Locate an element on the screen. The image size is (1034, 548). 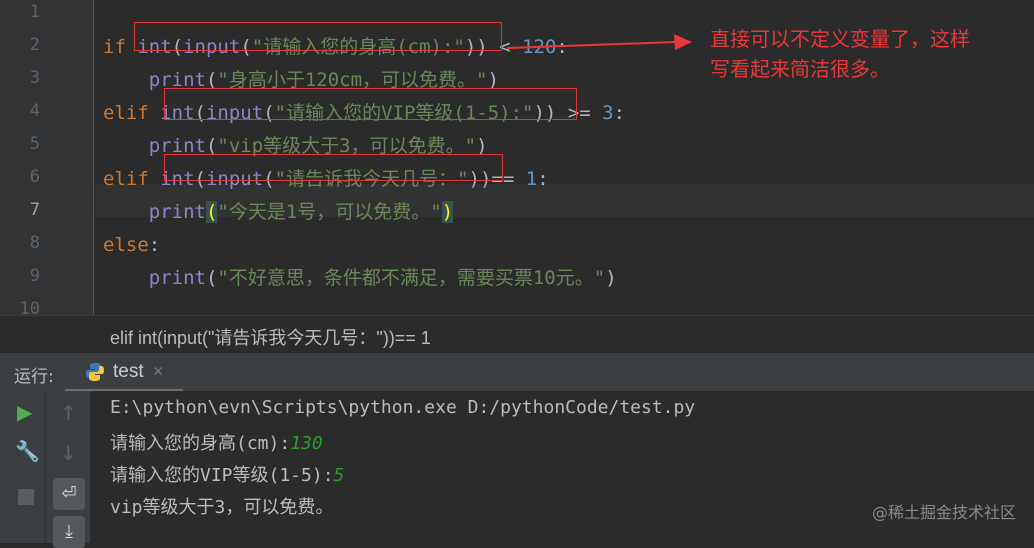
annotation-line-2: 写看起来简洁很多。 is located at coordinates (800, 69).